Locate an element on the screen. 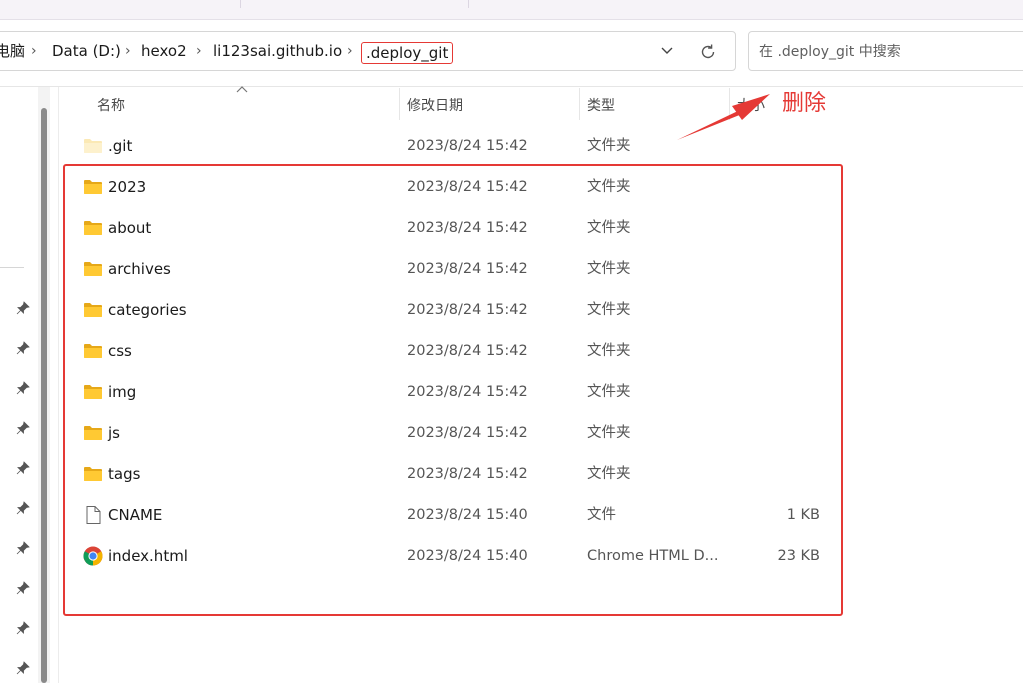 The height and width of the screenshot is (683, 1023). column-header-name: 名称 is located at coordinates (111, 105).